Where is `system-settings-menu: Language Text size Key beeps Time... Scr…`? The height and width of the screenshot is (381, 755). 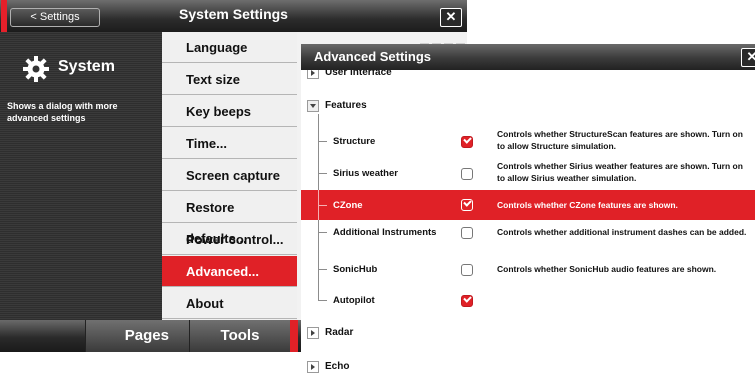
system-settings-menu: Language Text size Key beeps Time... Scr… is located at coordinates (229, 176).